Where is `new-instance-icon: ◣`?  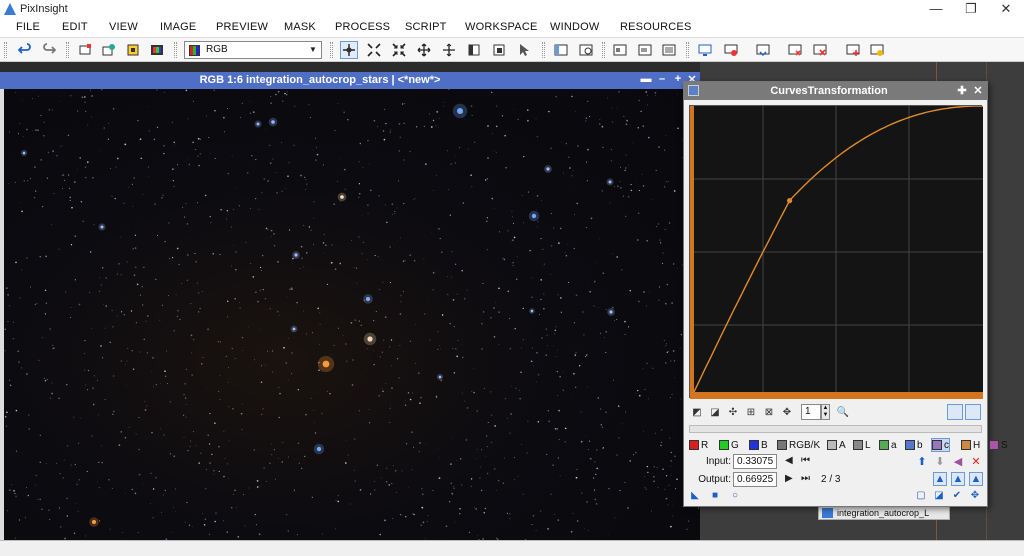 new-instance-icon: ◣ is located at coordinates (695, 496).